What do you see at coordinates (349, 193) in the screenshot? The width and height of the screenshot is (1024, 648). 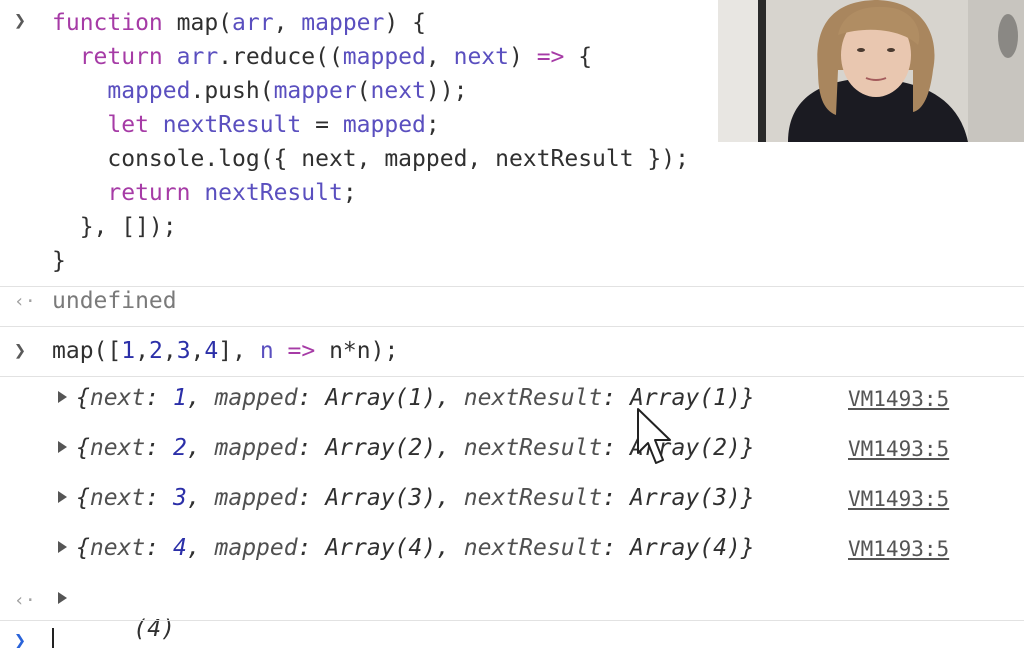 I see `code-token: ;` at bounding box center [349, 193].